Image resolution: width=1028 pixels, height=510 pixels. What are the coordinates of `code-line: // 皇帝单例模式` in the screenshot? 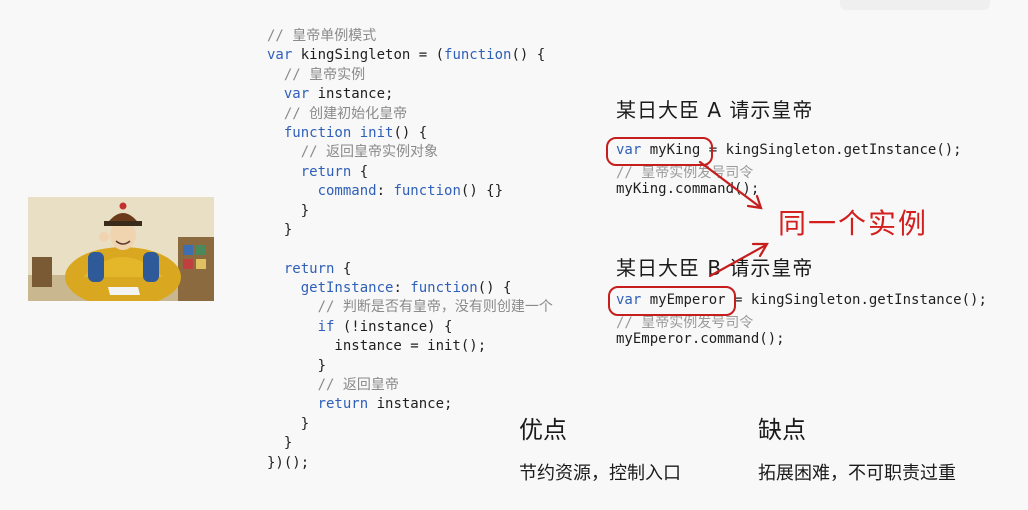 It's located at (410, 36).